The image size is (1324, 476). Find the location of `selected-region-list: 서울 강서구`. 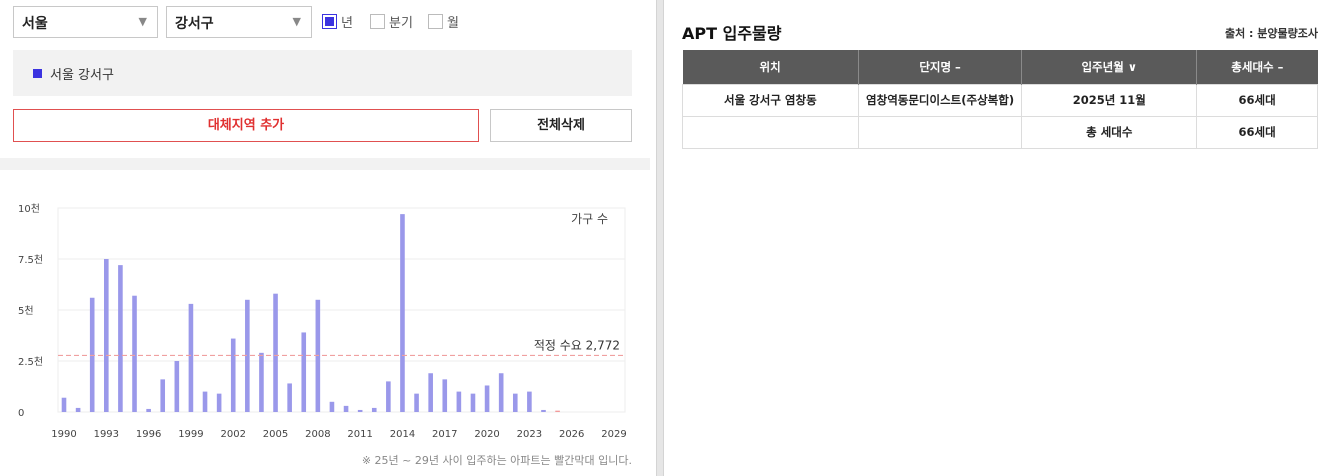

selected-region-list: 서울 강서구 is located at coordinates (322, 73).